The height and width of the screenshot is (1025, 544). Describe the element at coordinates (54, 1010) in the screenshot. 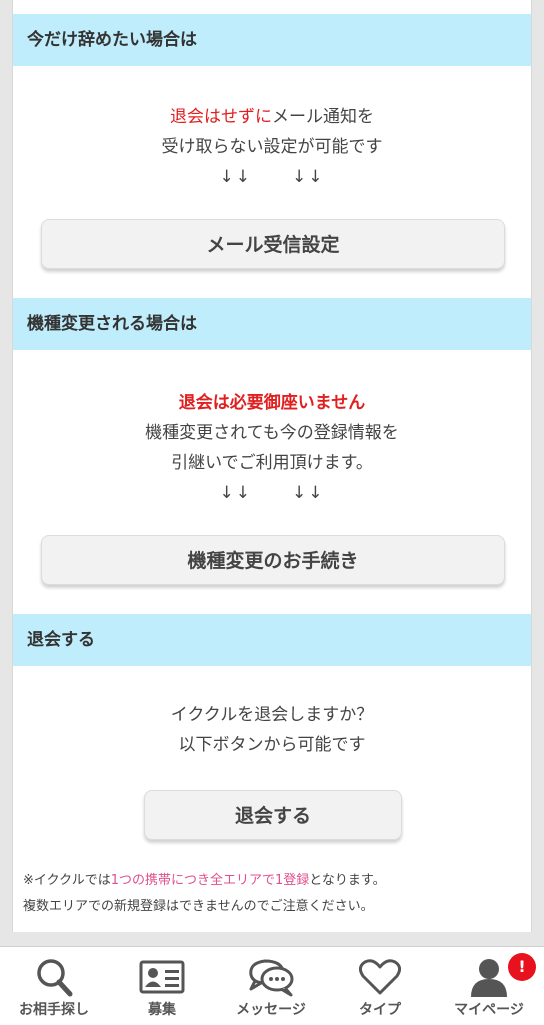

I see `tab-label: お相手探し` at that location.